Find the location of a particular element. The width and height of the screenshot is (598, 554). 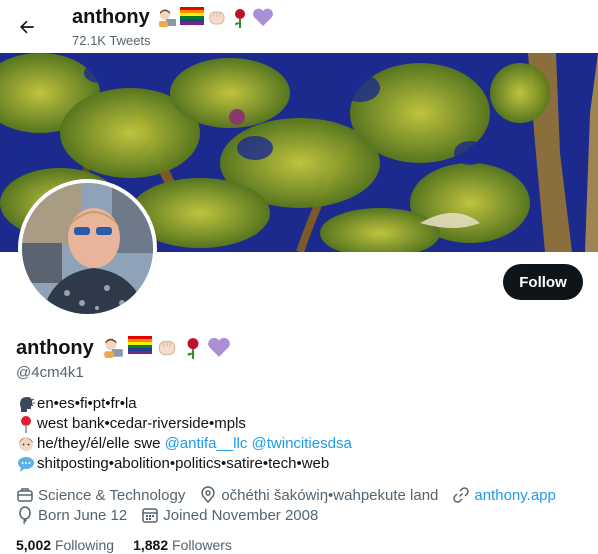

pin-icon is located at coordinates (26, 424).